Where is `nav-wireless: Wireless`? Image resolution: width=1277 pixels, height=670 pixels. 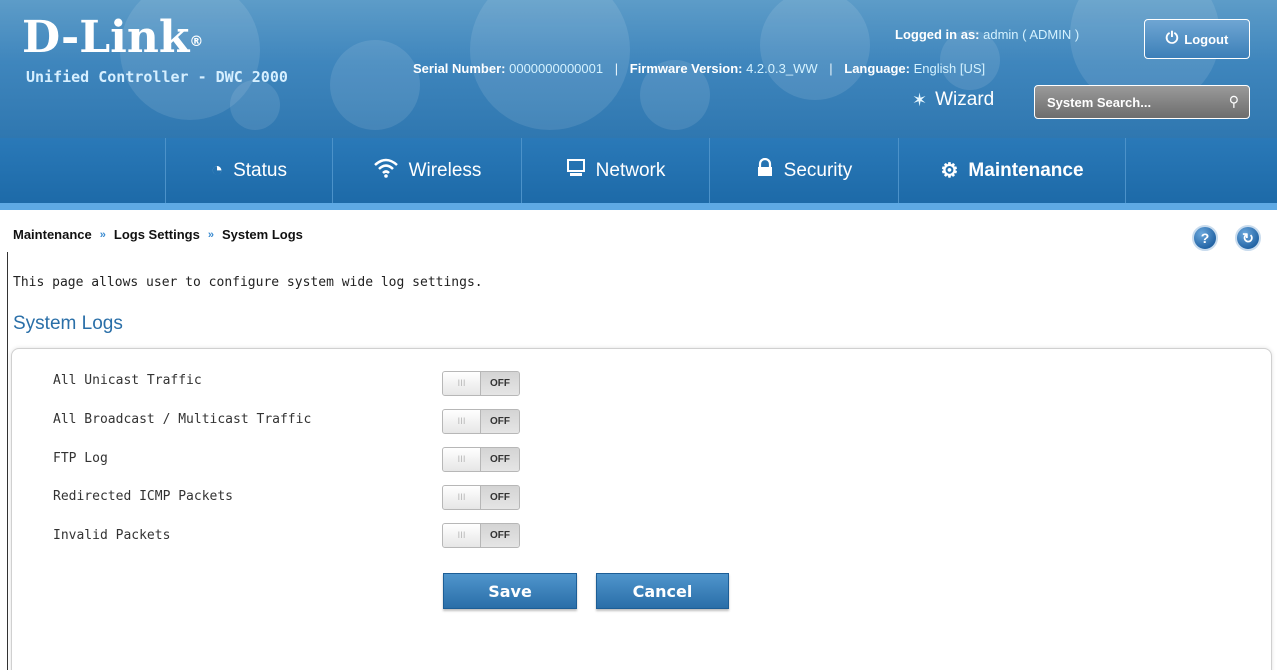 nav-wireless: Wireless is located at coordinates (426, 170).